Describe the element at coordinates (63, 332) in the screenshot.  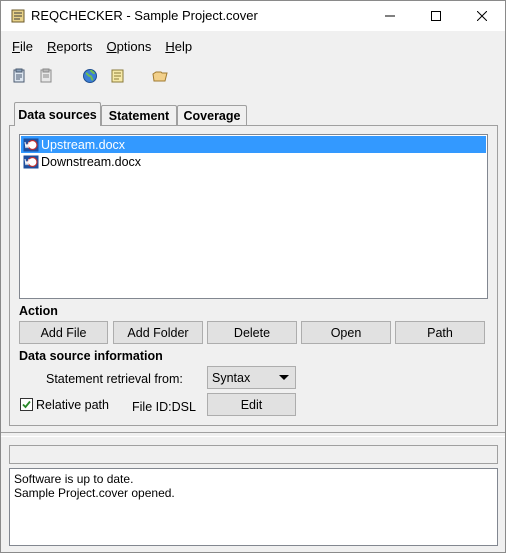
I see `add-file-button: Add File` at that location.